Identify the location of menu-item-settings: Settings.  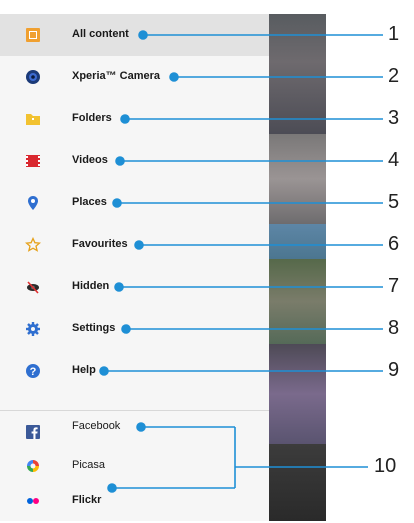
(134, 329).